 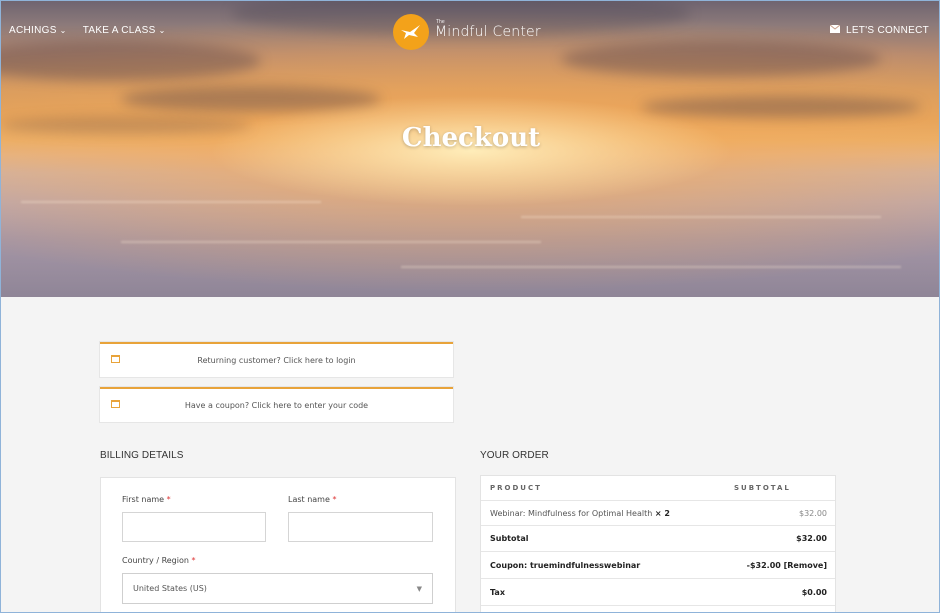 What do you see at coordinates (419, 589) in the screenshot?
I see `caret-down-icon: ▼` at bounding box center [419, 589].